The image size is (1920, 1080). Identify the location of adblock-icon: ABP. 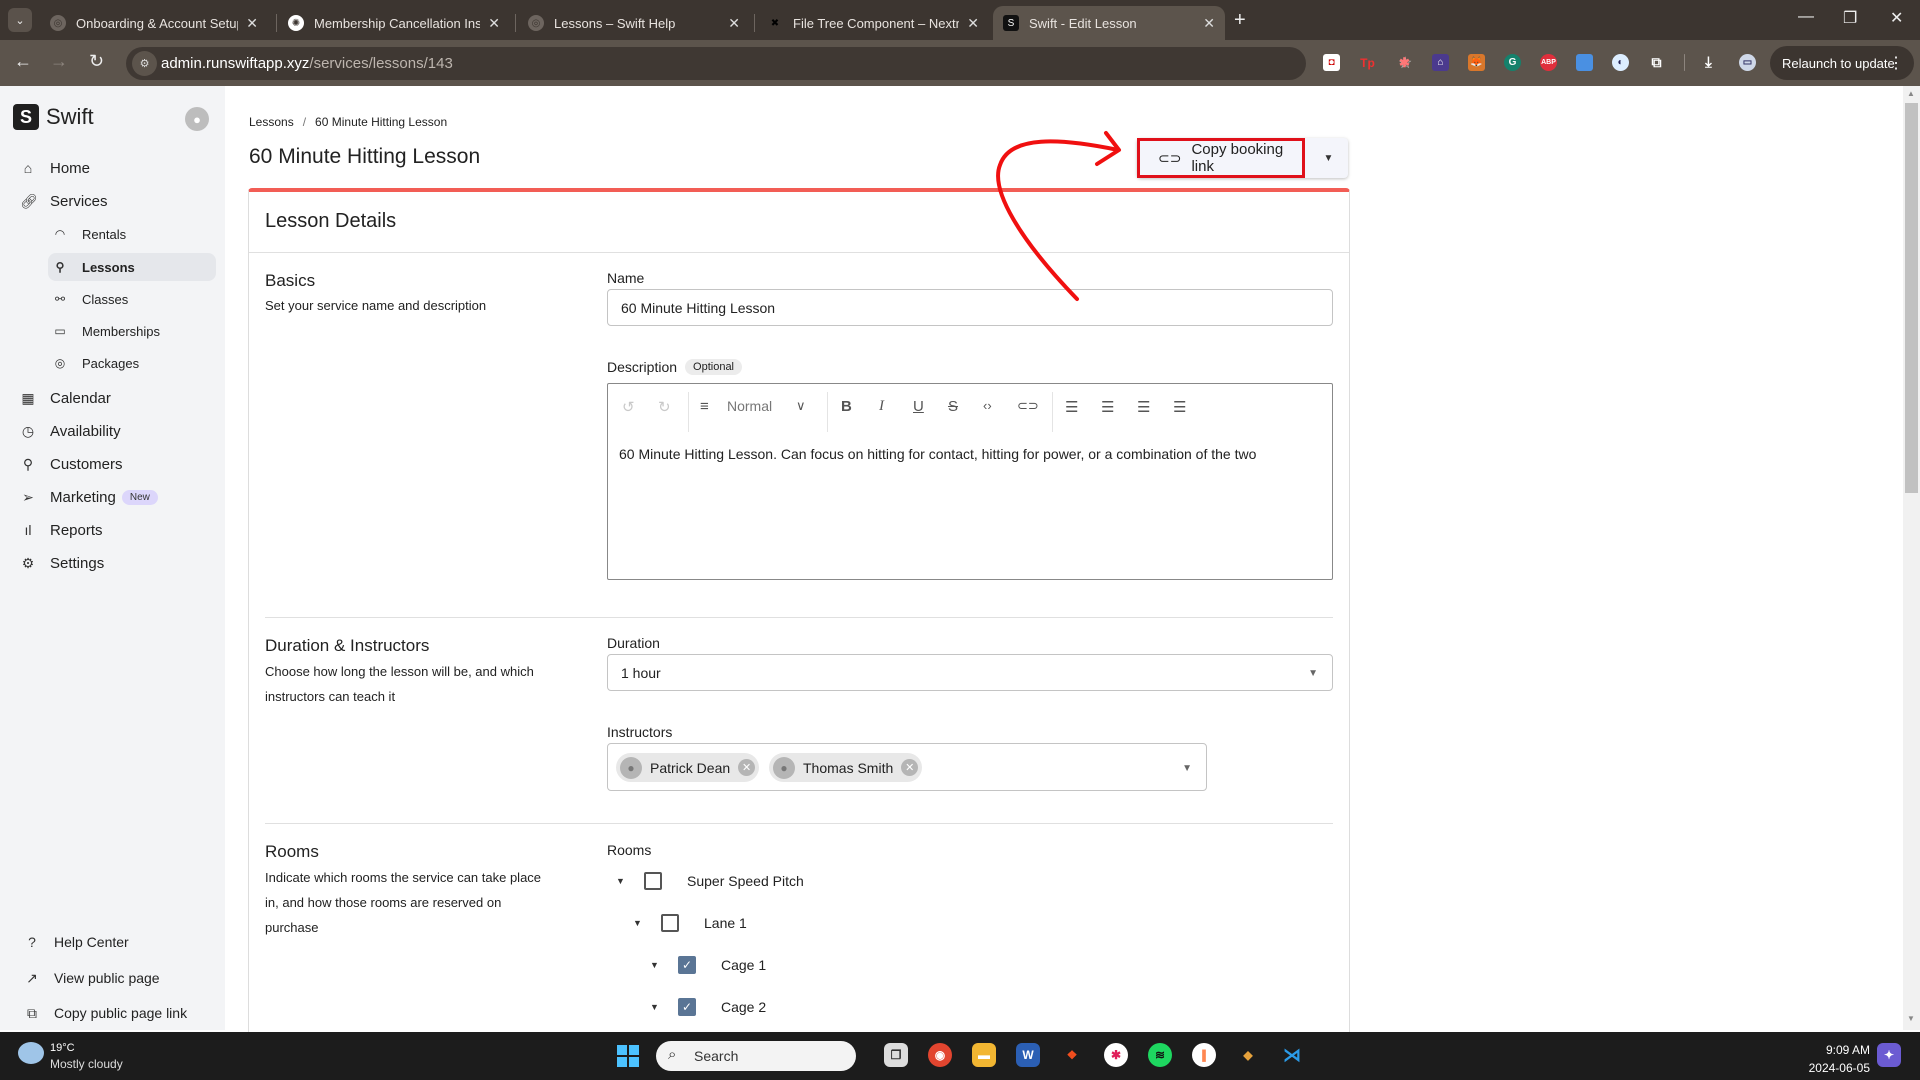
(1548, 62).